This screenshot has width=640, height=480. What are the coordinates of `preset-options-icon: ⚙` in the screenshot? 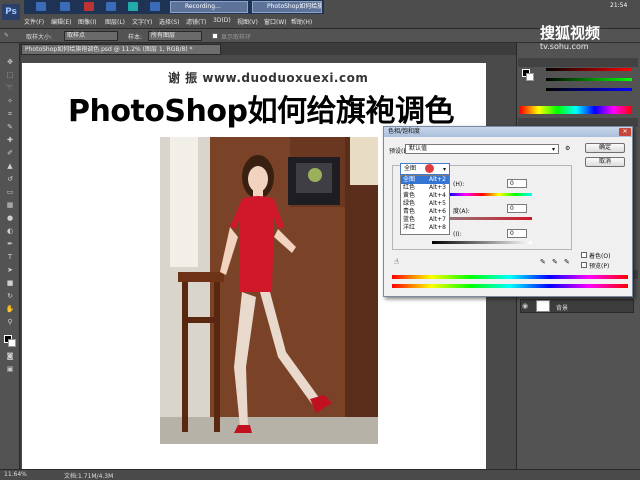 It's located at (567, 148).